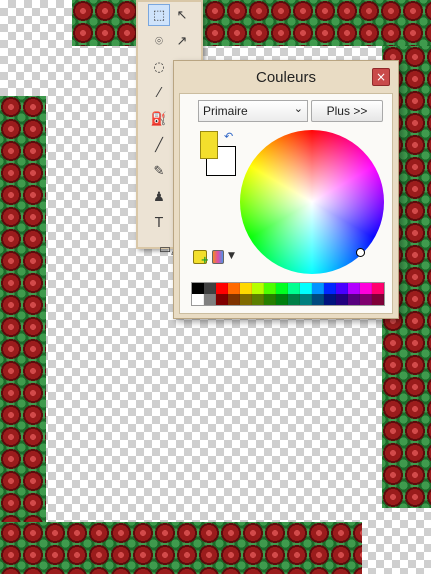 The height and width of the screenshot is (574, 431). Describe the element at coordinates (360, 252) in the screenshot. I see `color-wheel-handle` at that location.